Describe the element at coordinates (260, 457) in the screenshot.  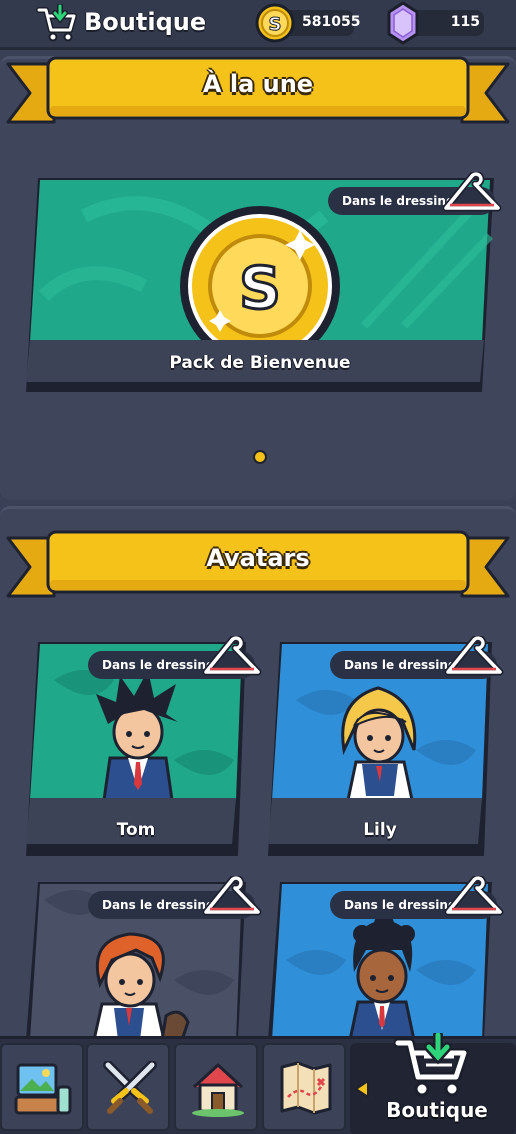
I see `carousel-dot` at that location.